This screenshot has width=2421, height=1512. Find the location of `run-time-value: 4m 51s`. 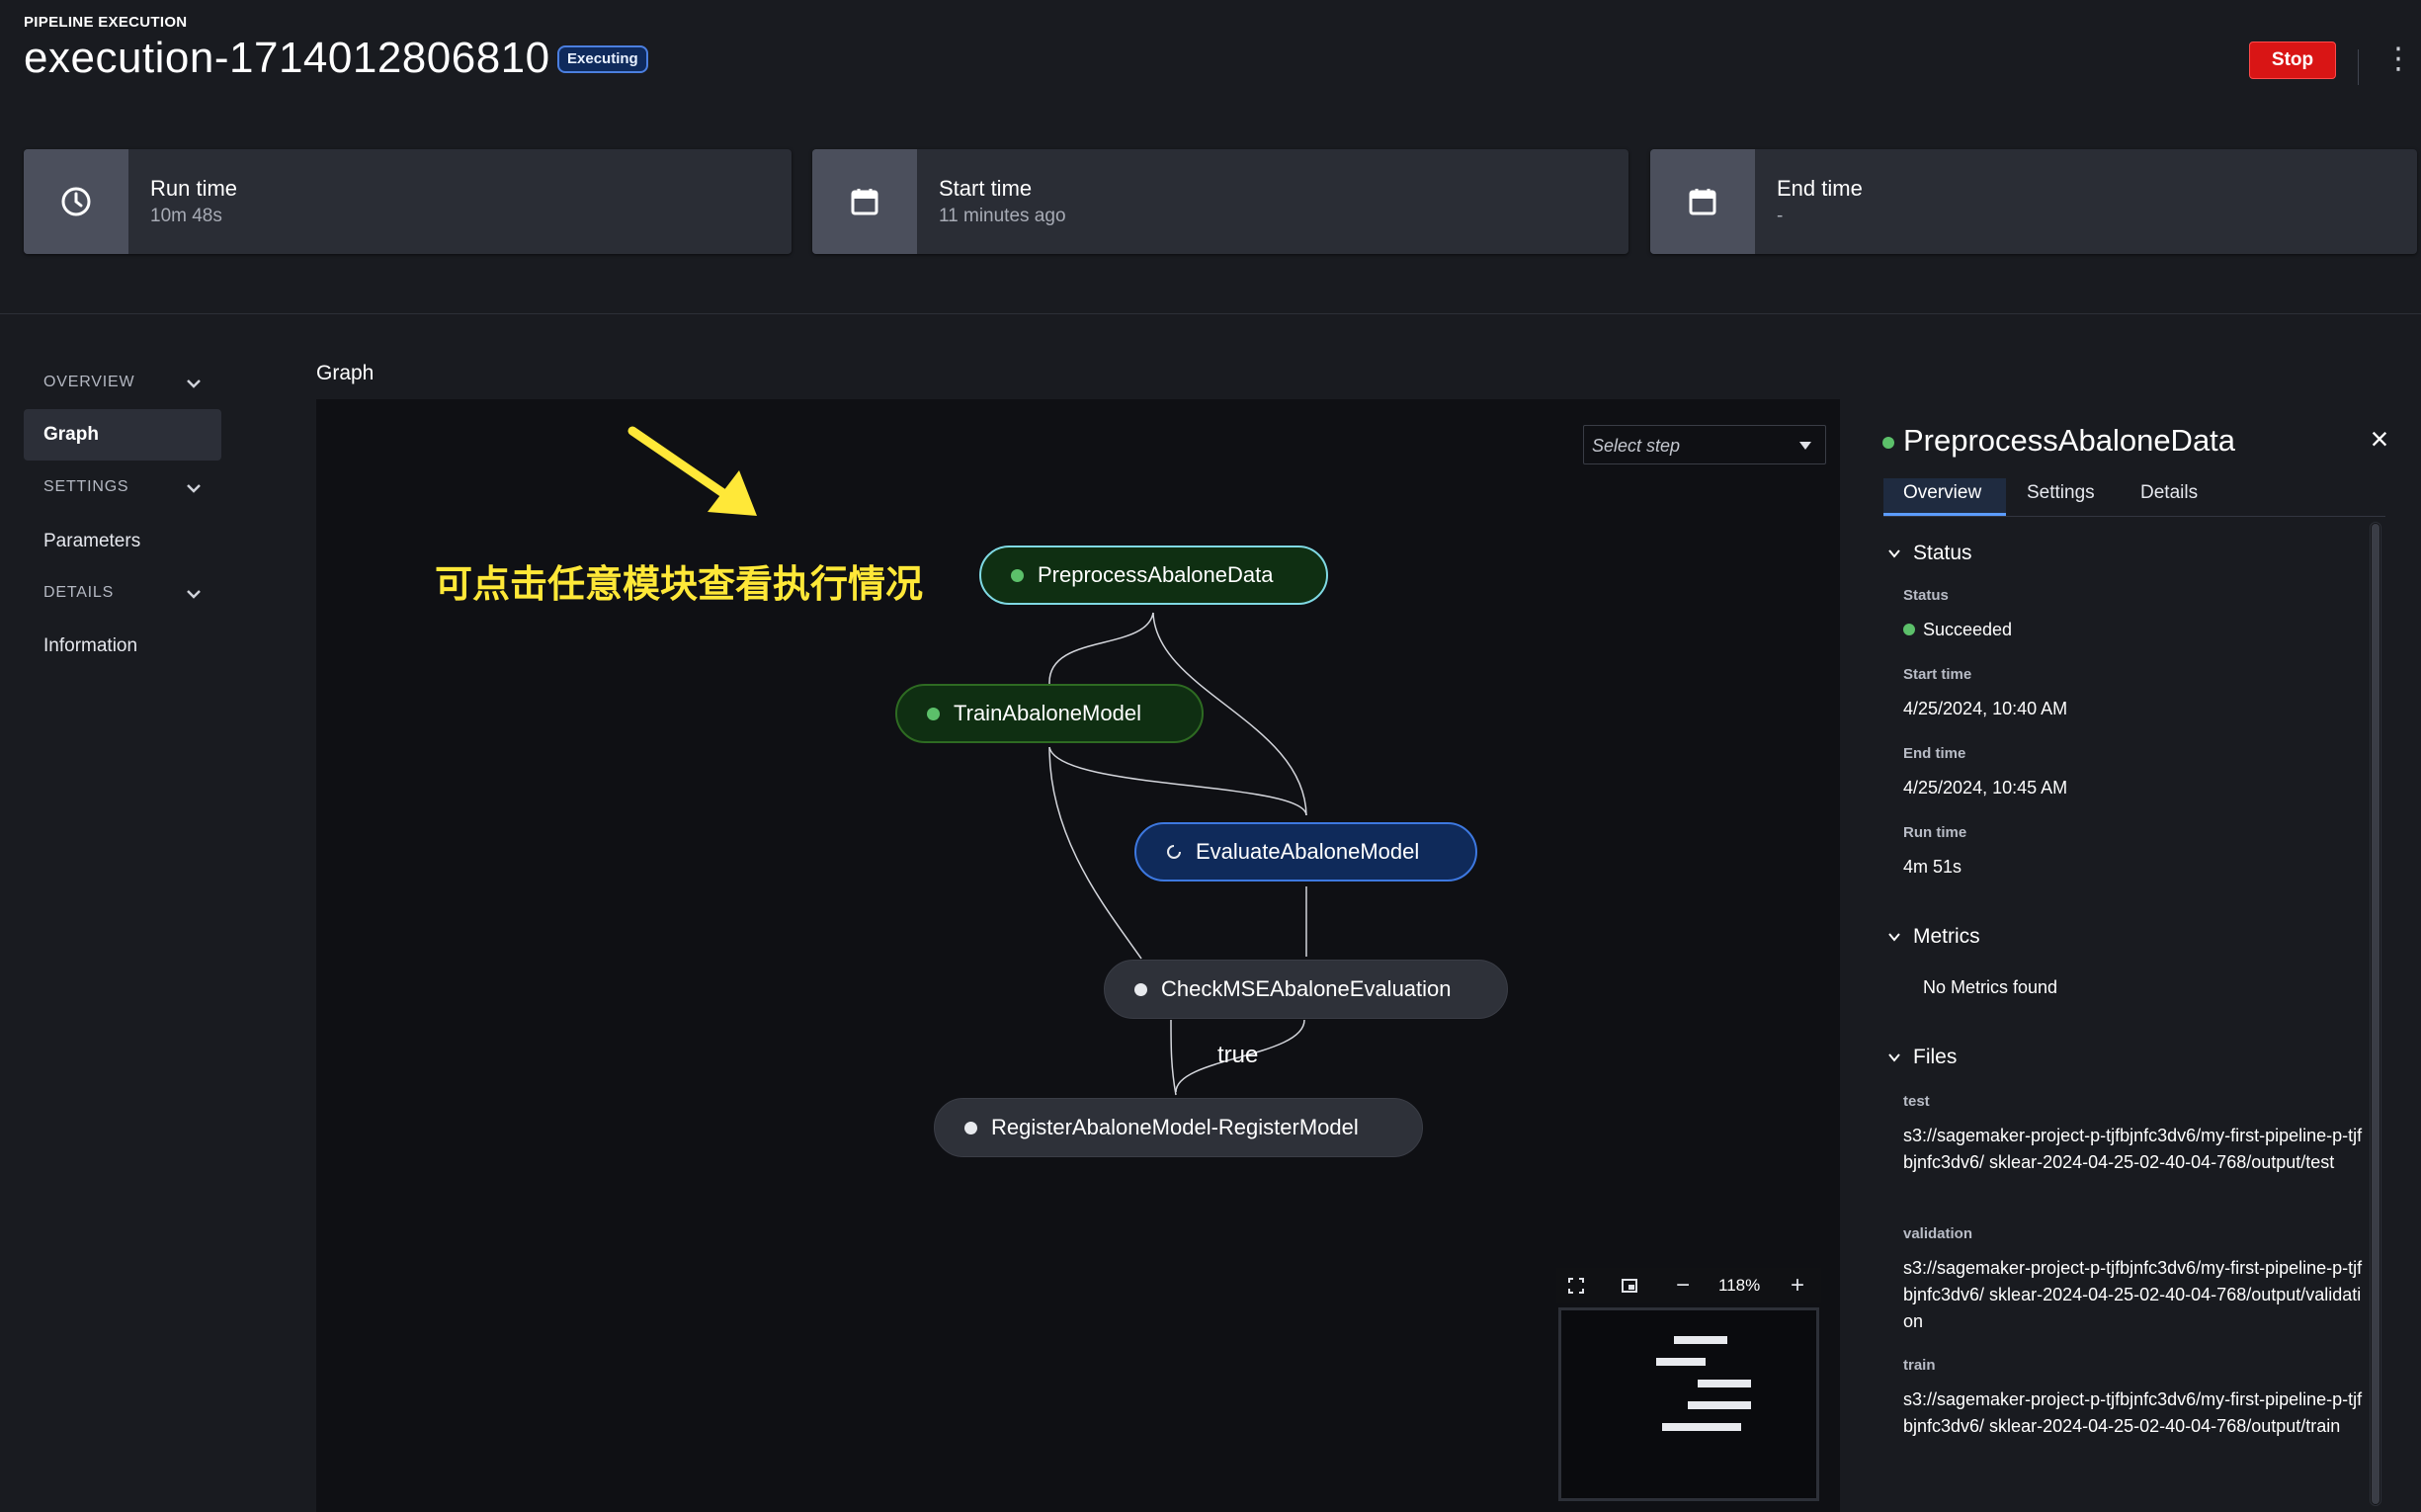

run-time-value: 4m 51s is located at coordinates (1932, 867).